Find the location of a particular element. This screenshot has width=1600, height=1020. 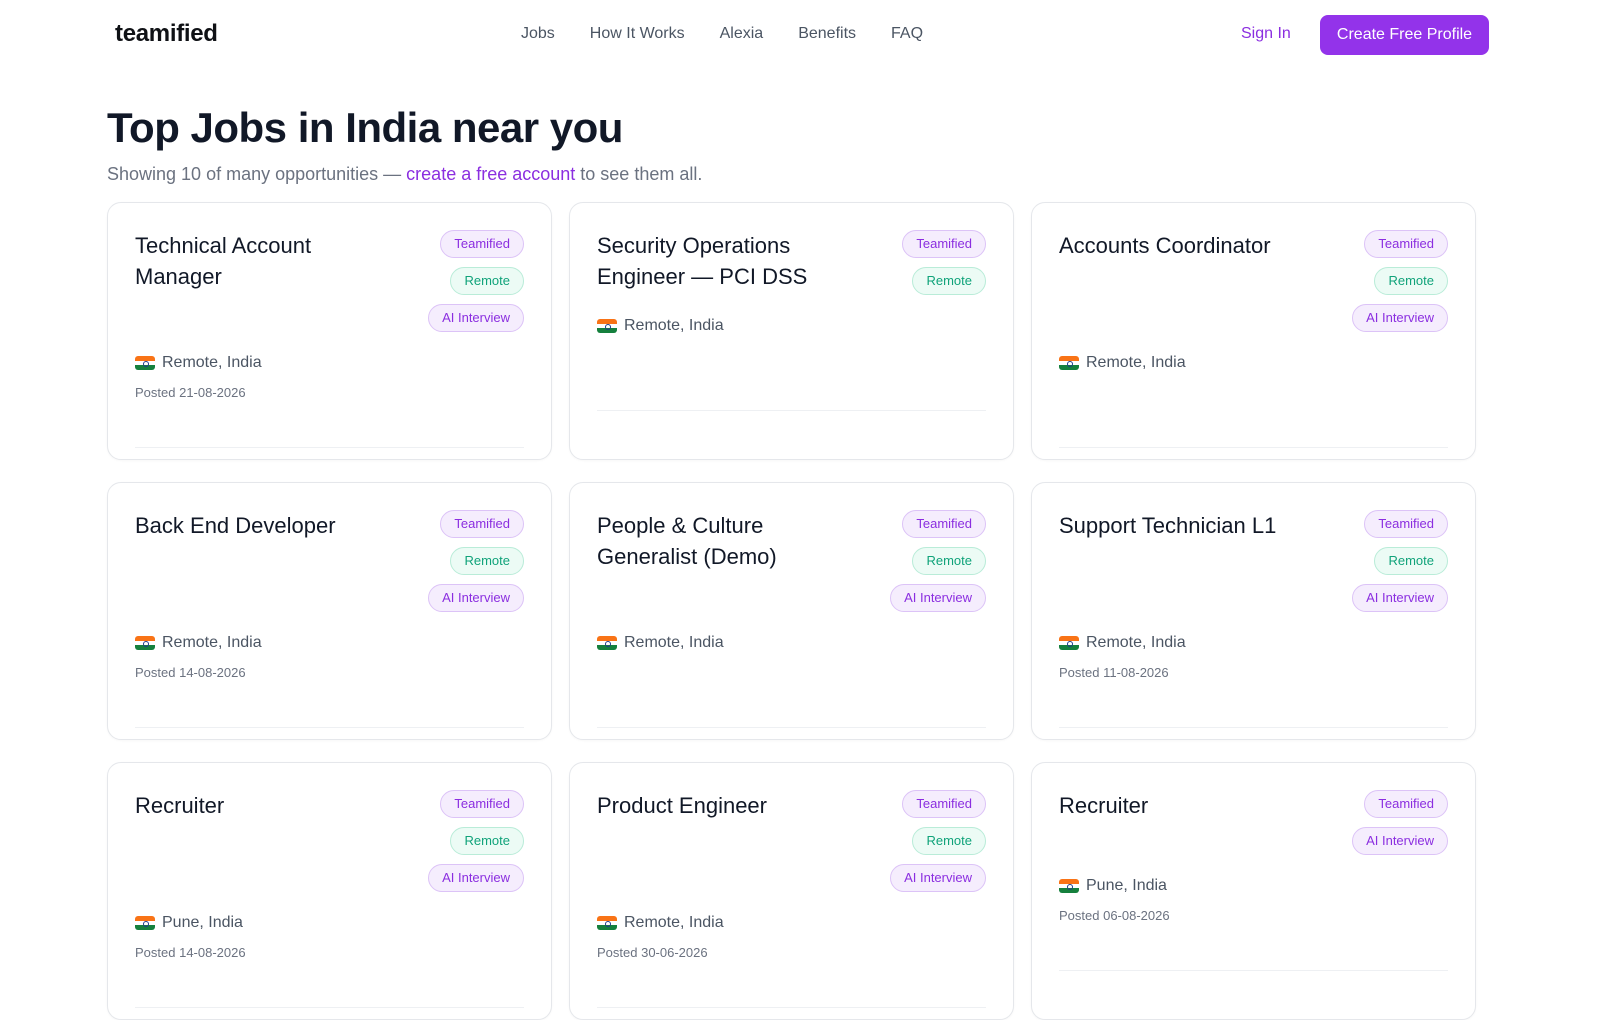

job-posted-date: Posted 11-08-2026 is located at coordinates (1114, 672).